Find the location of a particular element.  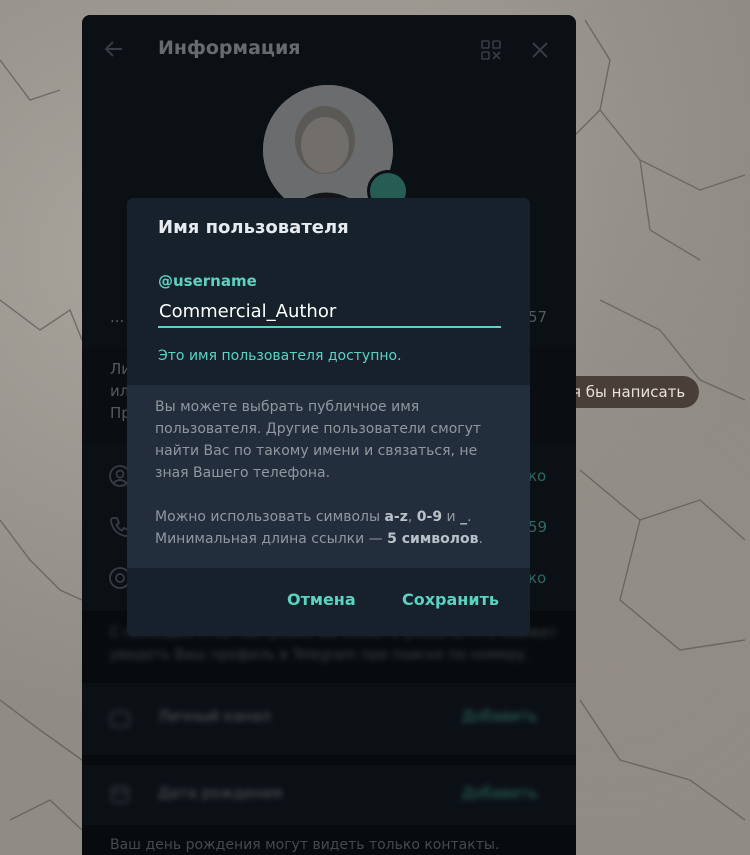

username-input is located at coordinates (329, 312).